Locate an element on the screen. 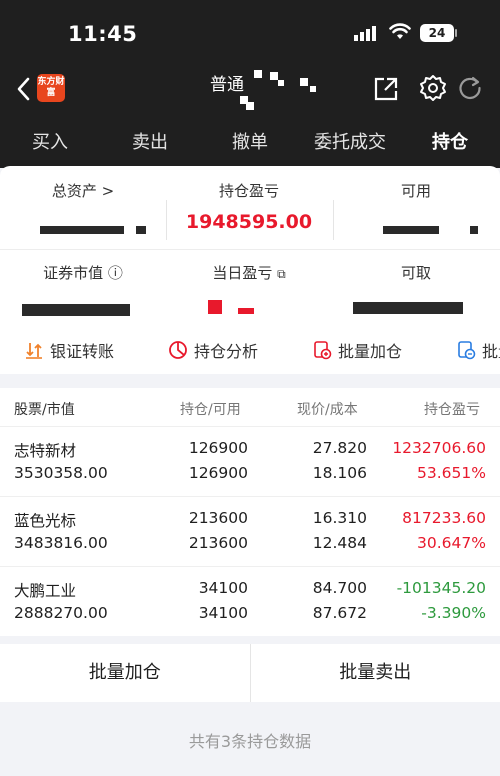 The image size is (500, 776). withdrawable-funds: 可取 is located at coordinates (416, 272).